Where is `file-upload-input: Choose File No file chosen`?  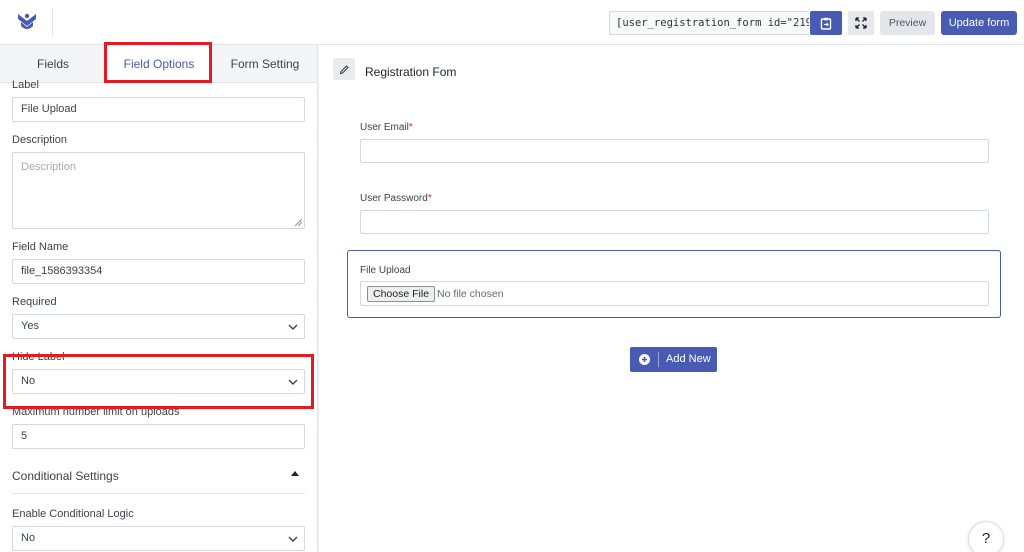
file-upload-input: Choose File No file chosen is located at coordinates (674, 293).